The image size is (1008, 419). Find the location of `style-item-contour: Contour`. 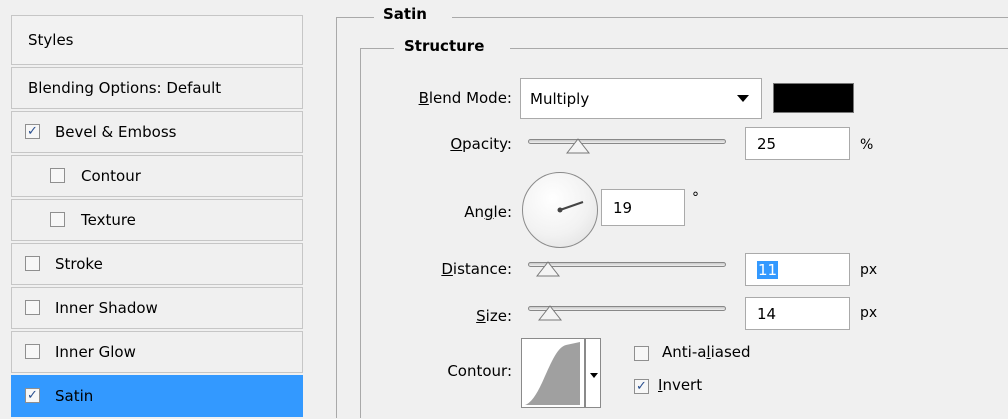

style-item-contour: Contour is located at coordinates (157, 176).